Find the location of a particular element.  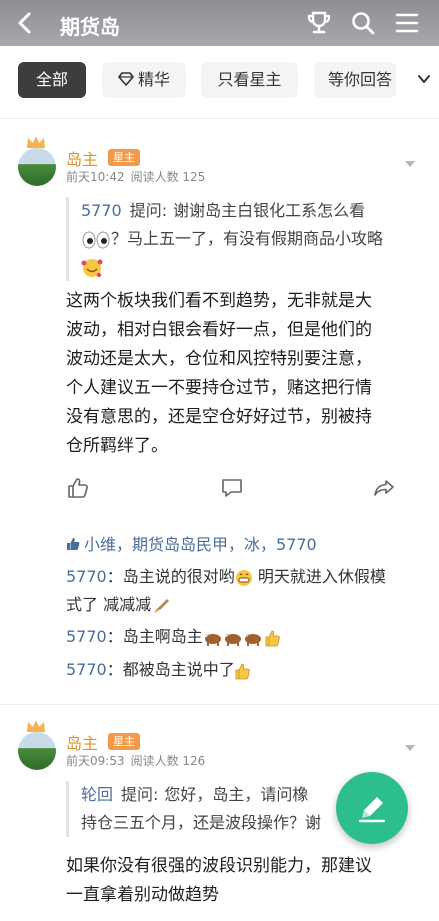

chevron-down-icon is located at coordinates (424, 79).